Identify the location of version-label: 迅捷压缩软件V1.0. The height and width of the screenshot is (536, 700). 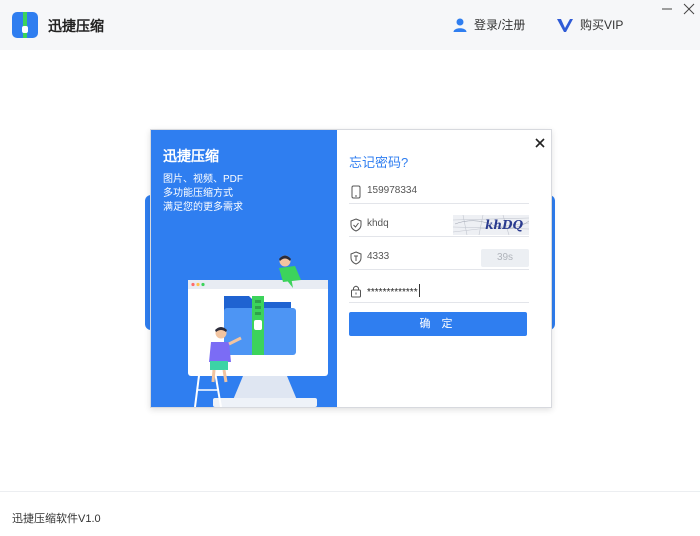
(56, 519).